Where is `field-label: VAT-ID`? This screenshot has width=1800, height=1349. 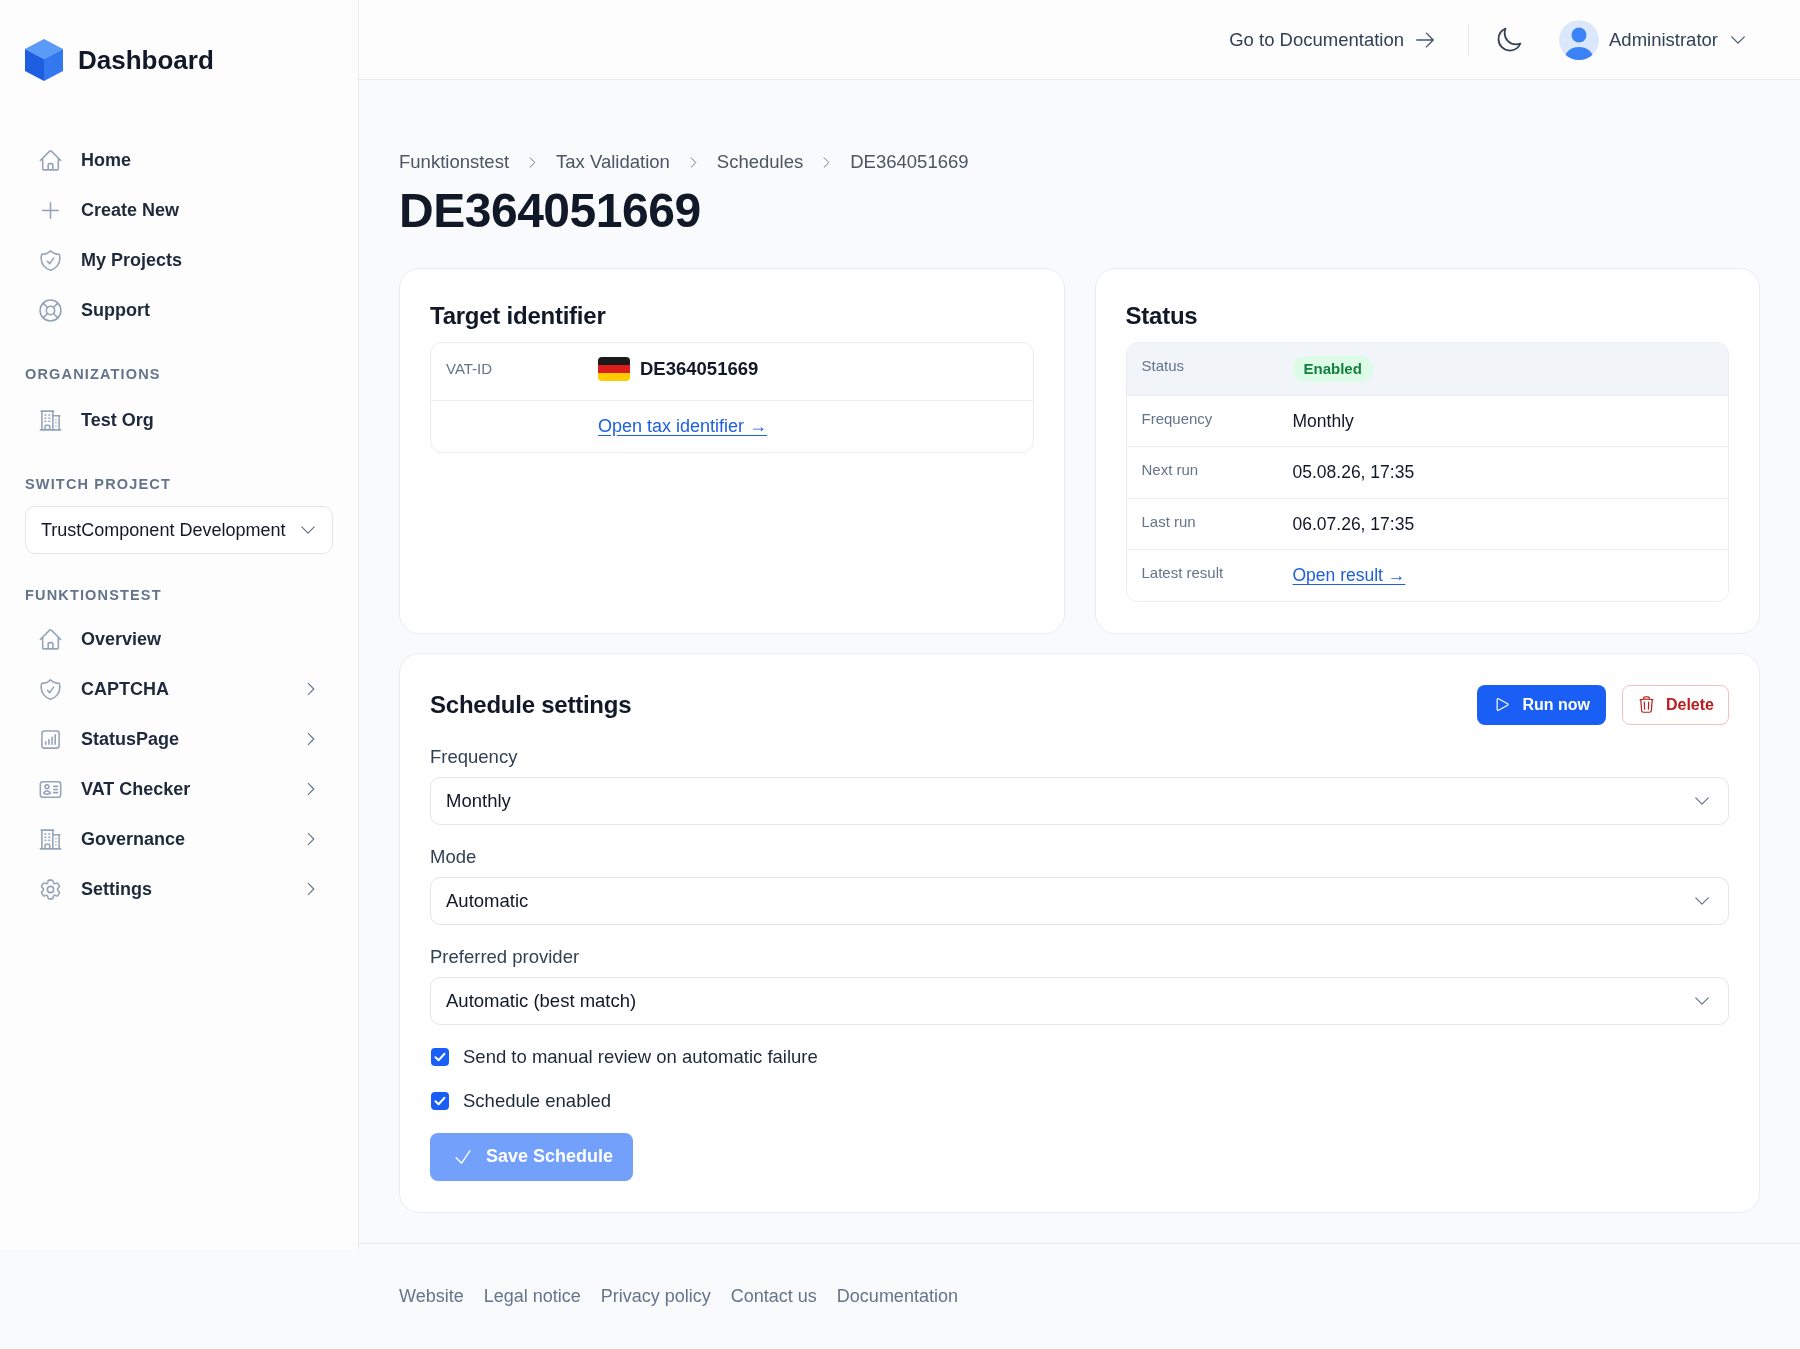 field-label: VAT-ID is located at coordinates (469, 368).